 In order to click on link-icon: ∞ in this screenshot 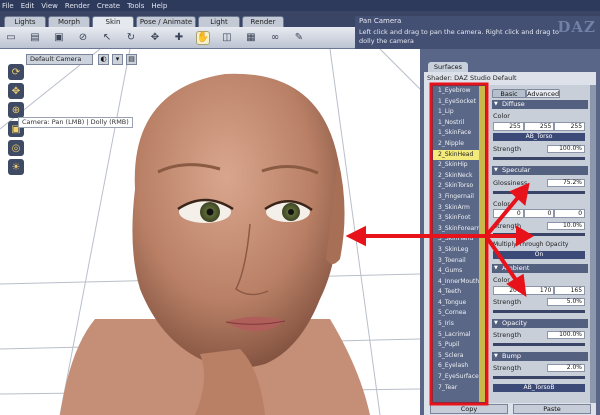, I will do `click(275, 38)`.